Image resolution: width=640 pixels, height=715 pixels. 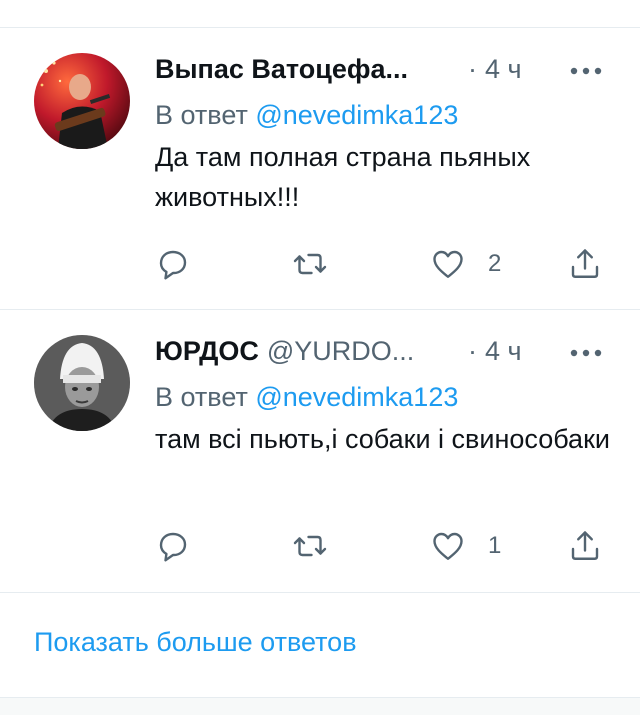 What do you see at coordinates (382, 264) in the screenshot?
I see `tweet-actions: 2` at bounding box center [382, 264].